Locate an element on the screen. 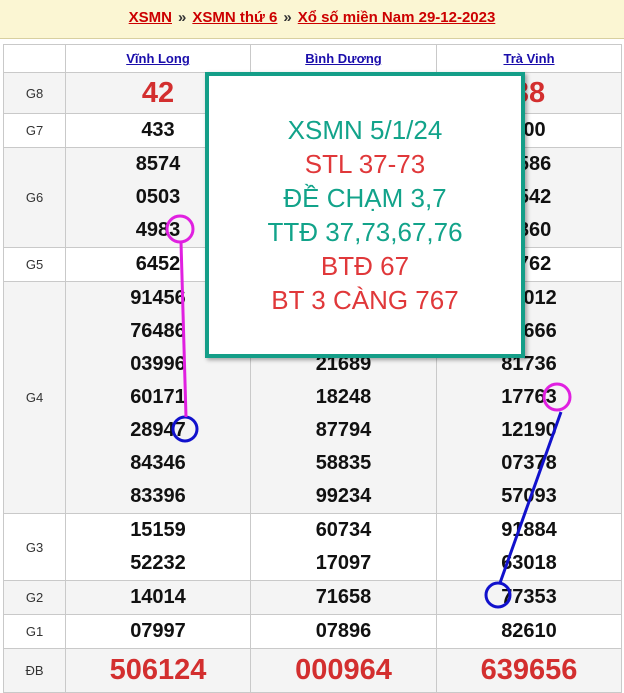 The height and width of the screenshot is (693, 624). prize-label: G1 is located at coordinates (34, 631).